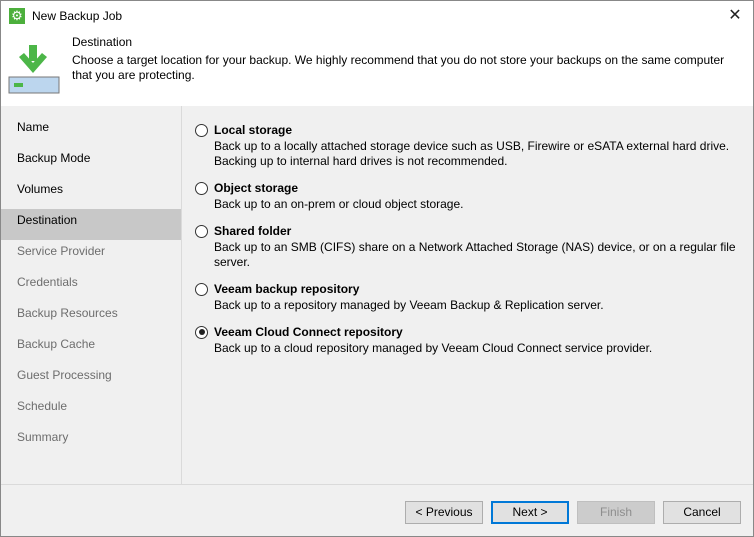 The height and width of the screenshot is (537, 754). Describe the element at coordinates (201, 289) in the screenshot. I see `radio-veeam-backup-repository` at that location.